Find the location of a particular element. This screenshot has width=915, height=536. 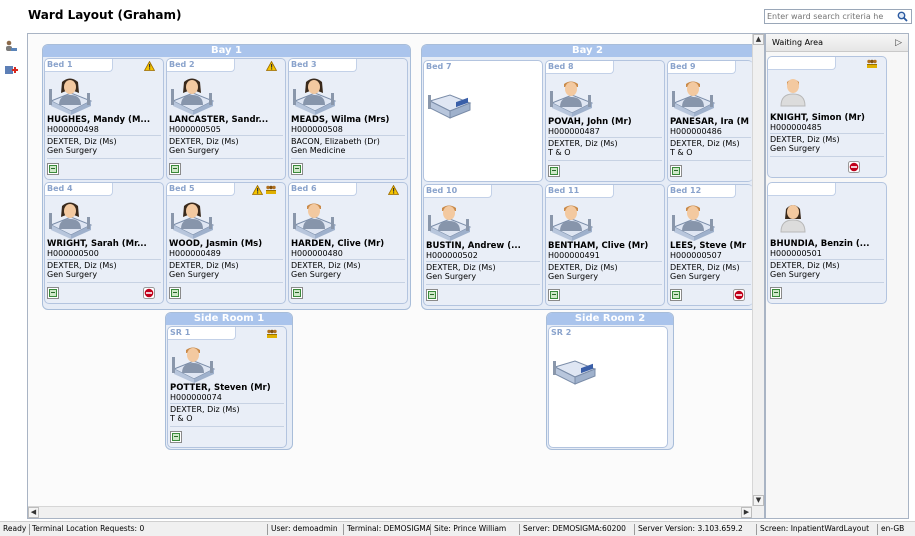

waiting-area-label: Waiting Area is located at coordinates (797, 42).